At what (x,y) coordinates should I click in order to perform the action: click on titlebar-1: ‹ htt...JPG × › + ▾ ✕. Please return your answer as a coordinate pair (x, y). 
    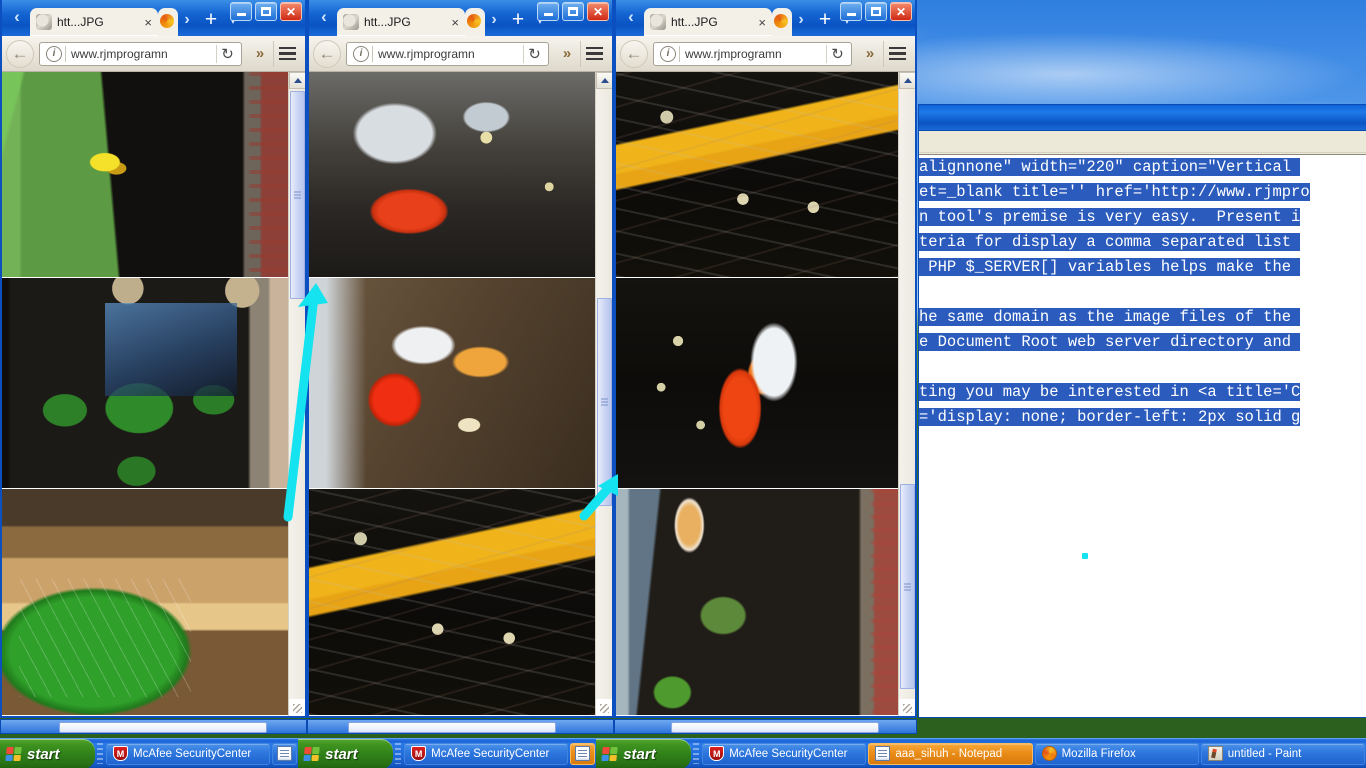
    Looking at the image, I should click on (153, 18).